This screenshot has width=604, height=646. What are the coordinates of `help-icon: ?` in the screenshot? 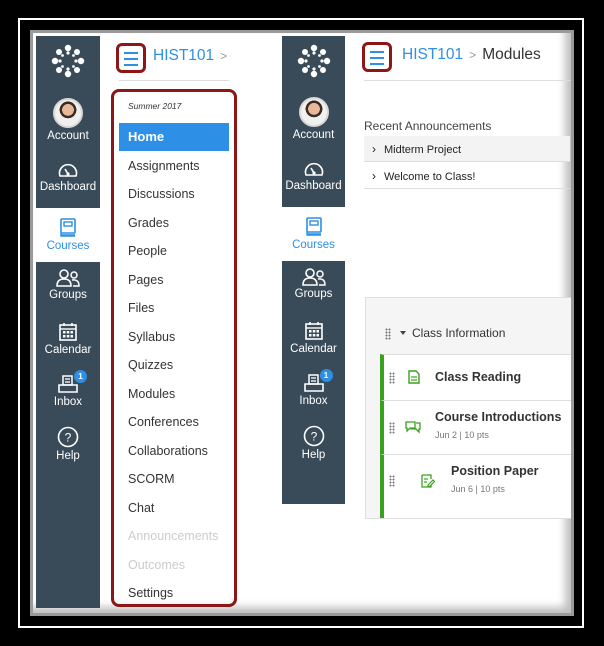 It's located at (68, 437).